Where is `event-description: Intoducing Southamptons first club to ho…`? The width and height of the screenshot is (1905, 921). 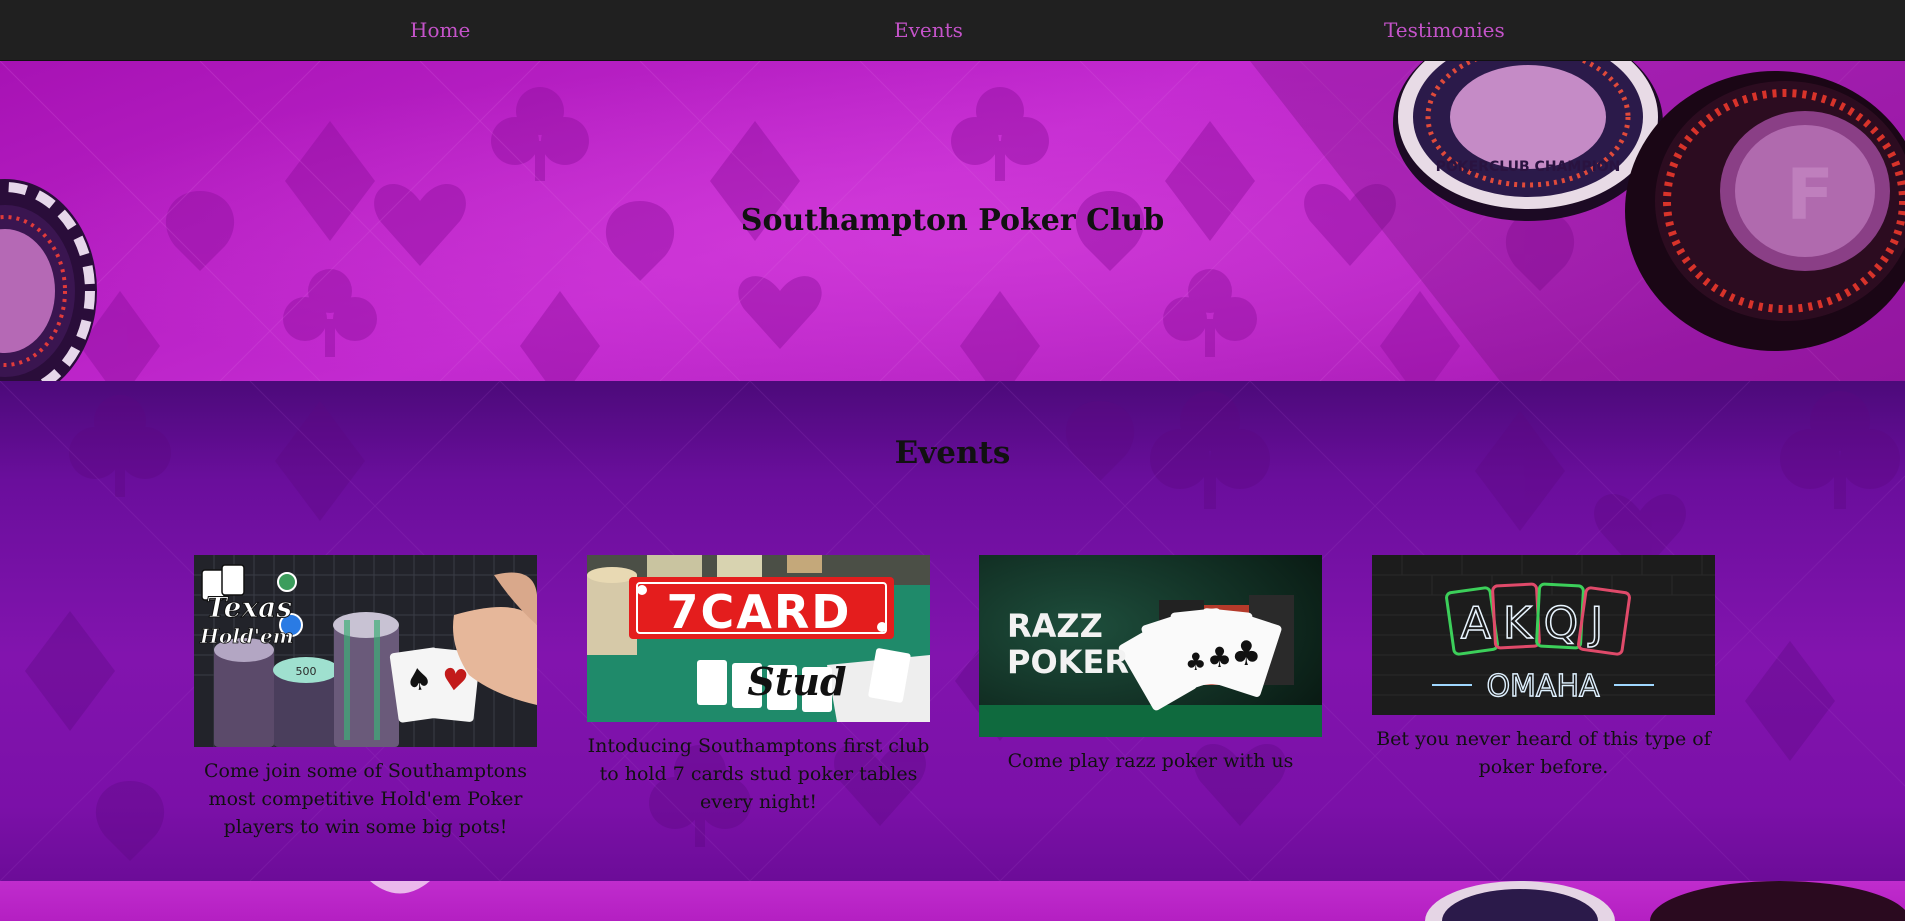
event-description: Intoducing Southamptons first club to ho… is located at coordinates (758, 774).